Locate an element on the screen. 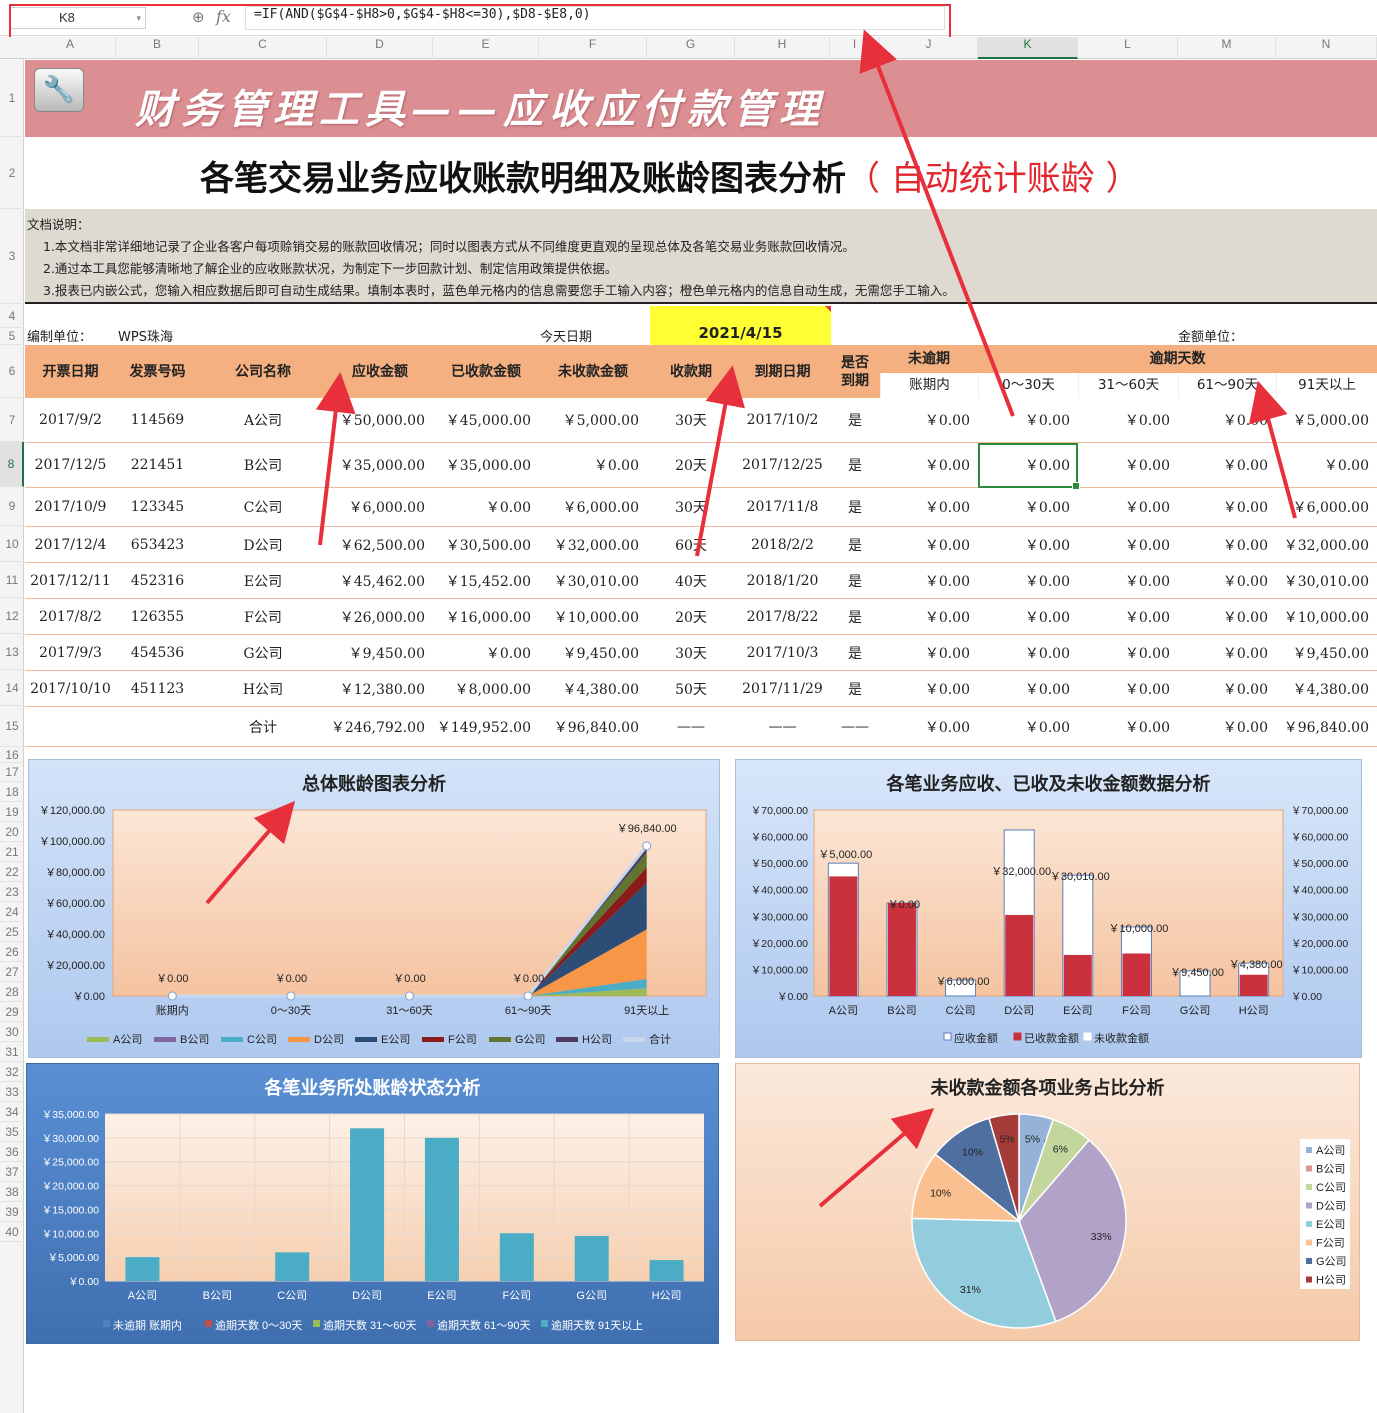 The height and width of the screenshot is (1413, 1377). row-header-17: 17 is located at coordinates (12, 772).